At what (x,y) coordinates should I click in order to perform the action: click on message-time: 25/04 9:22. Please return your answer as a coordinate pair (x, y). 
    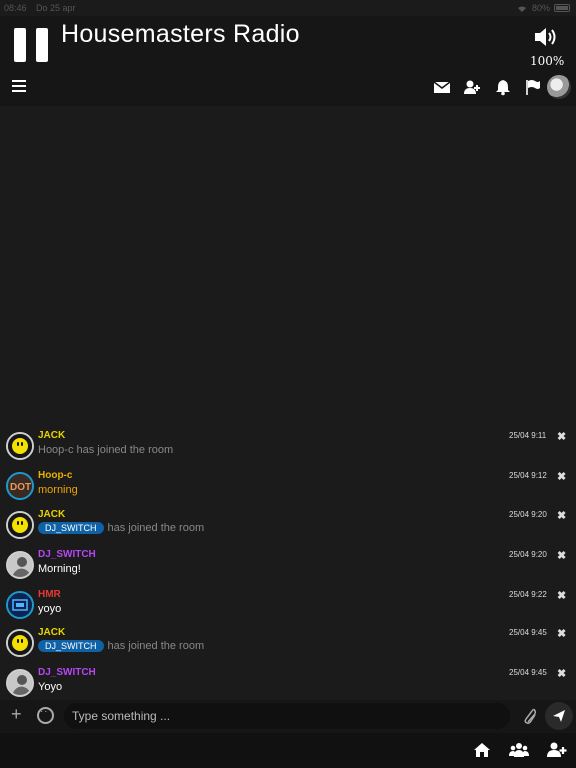
    Looking at the image, I should click on (528, 594).